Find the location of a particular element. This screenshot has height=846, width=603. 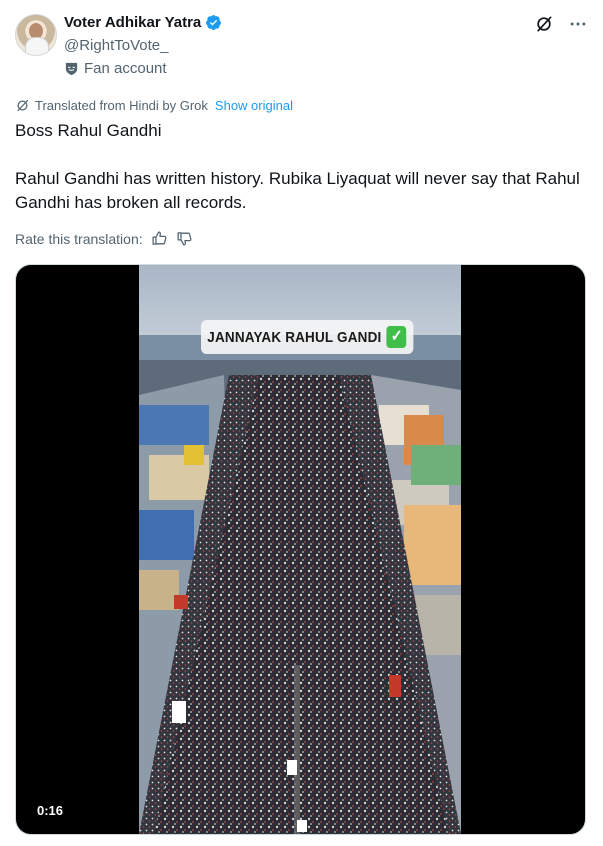

verified-badge-icon is located at coordinates (214, 22).